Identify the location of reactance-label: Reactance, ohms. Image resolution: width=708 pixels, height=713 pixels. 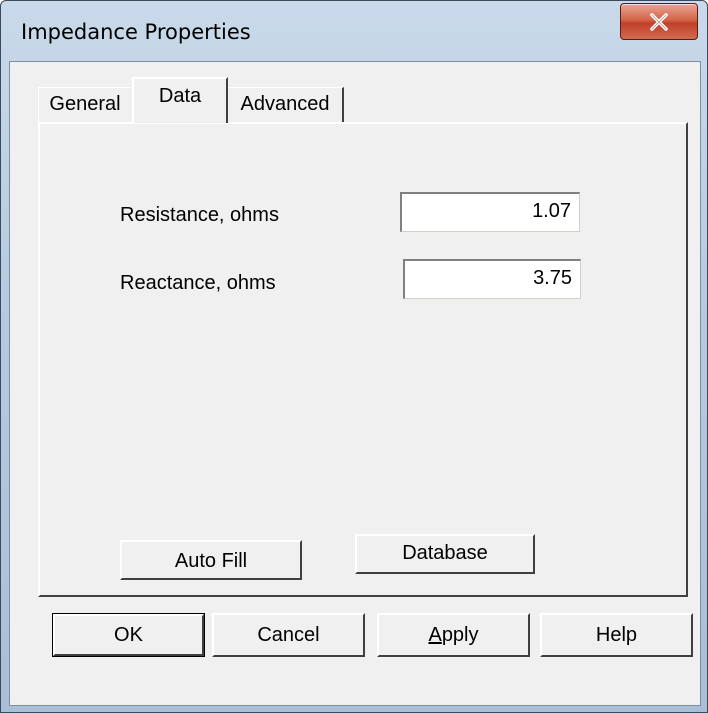
(198, 283).